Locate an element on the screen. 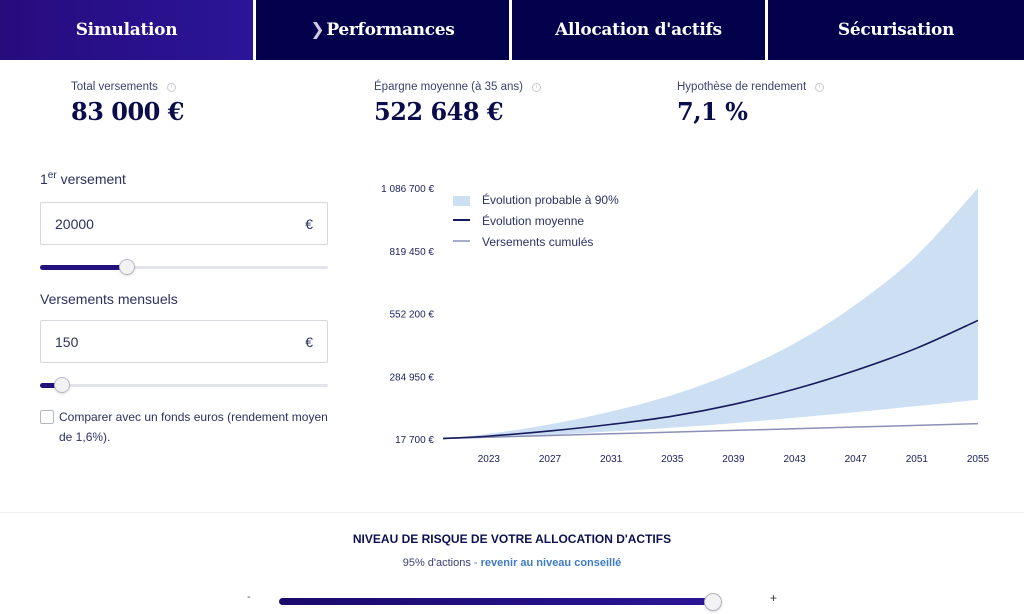 This screenshot has width=1024, height=614. first-payment-label: 1er versement is located at coordinates (83, 178).